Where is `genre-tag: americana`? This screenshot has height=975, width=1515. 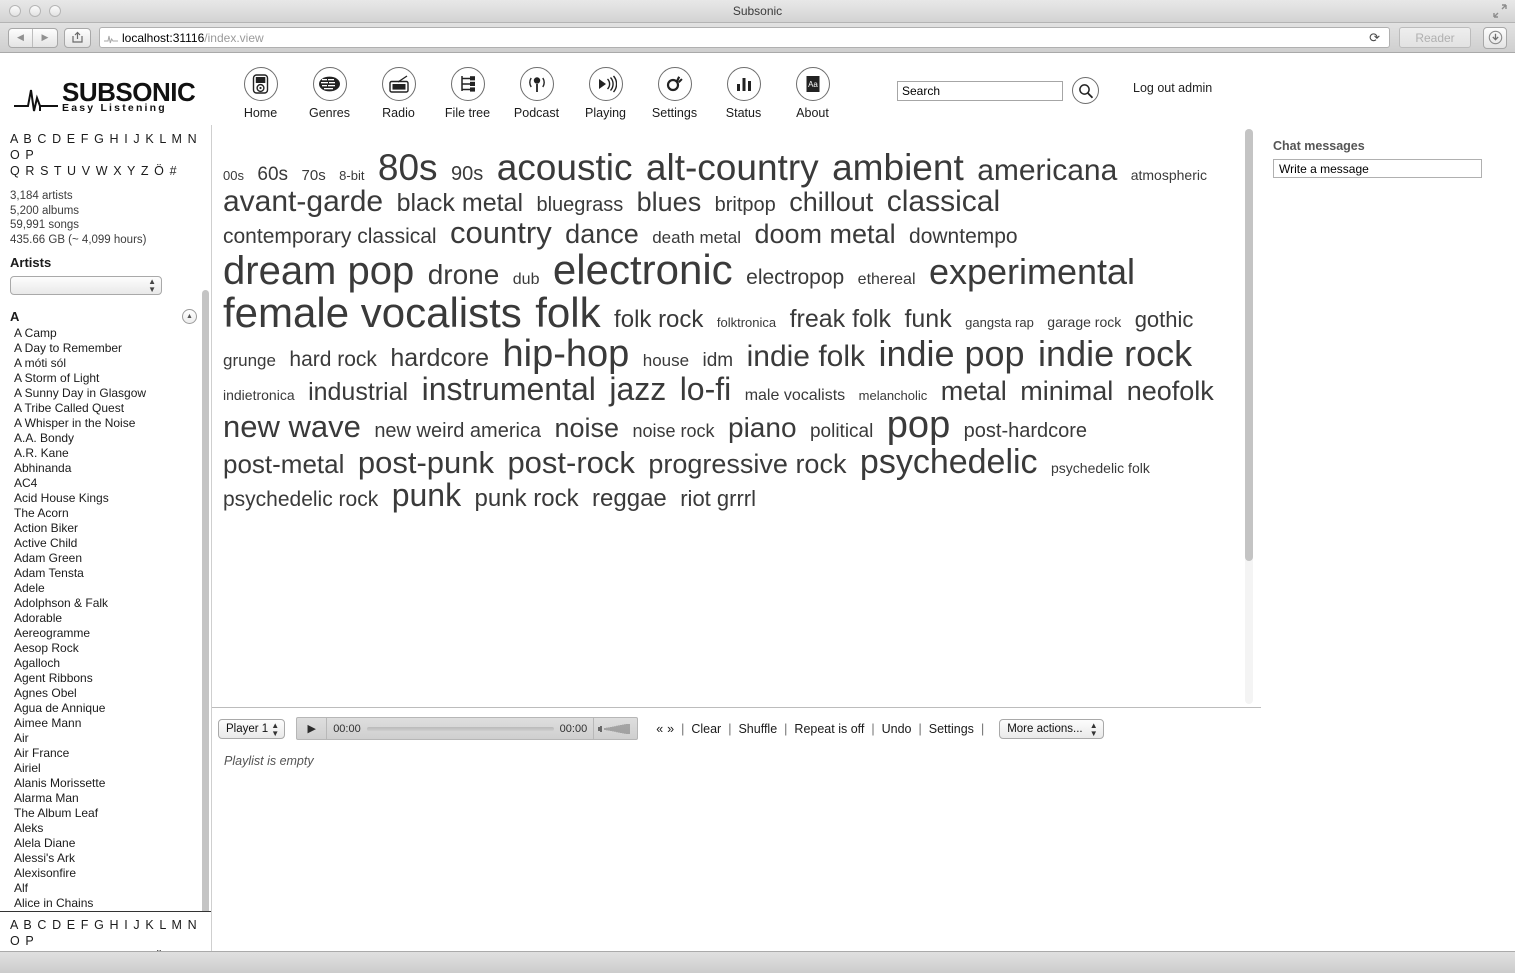 genre-tag: americana is located at coordinates (1047, 171).